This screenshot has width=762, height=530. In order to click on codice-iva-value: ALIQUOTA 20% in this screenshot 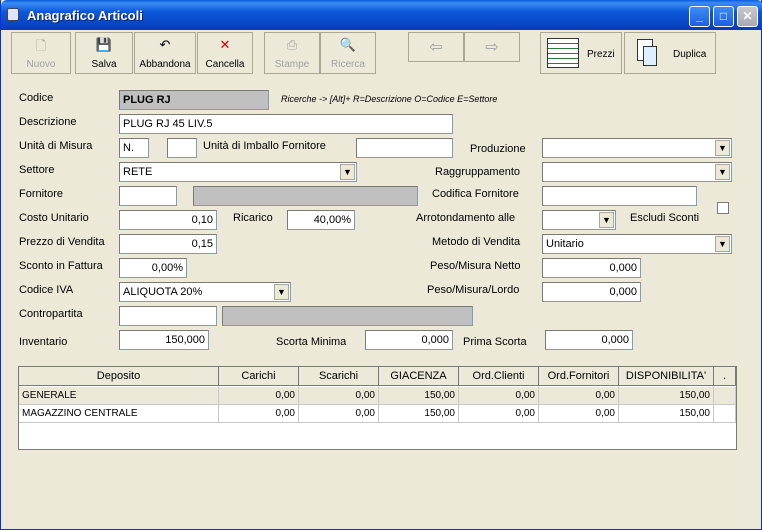, I will do `click(163, 292)`.